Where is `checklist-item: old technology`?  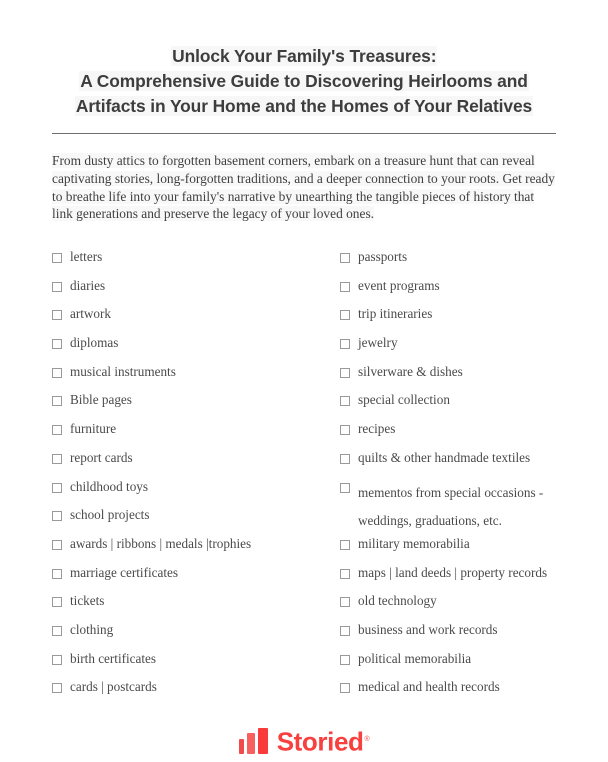 checklist-item: old technology is located at coordinates (471, 607).